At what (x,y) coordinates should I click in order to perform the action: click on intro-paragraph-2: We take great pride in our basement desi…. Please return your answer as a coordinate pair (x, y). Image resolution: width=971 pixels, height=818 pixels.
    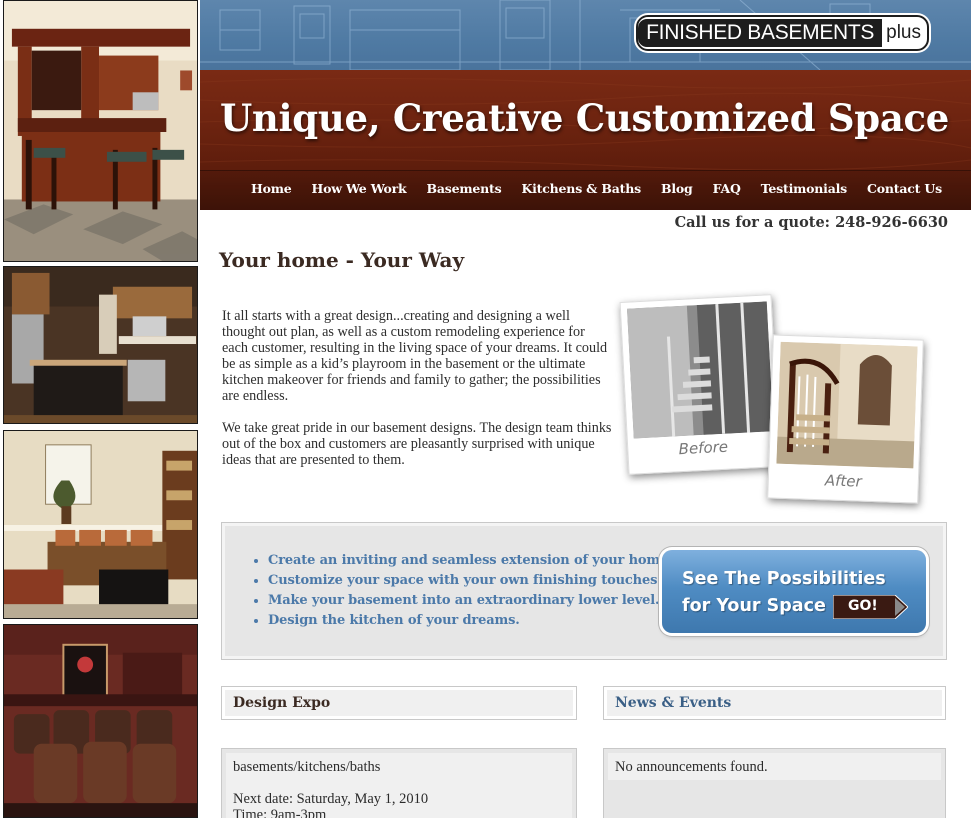
    Looking at the image, I should click on (417, 444).